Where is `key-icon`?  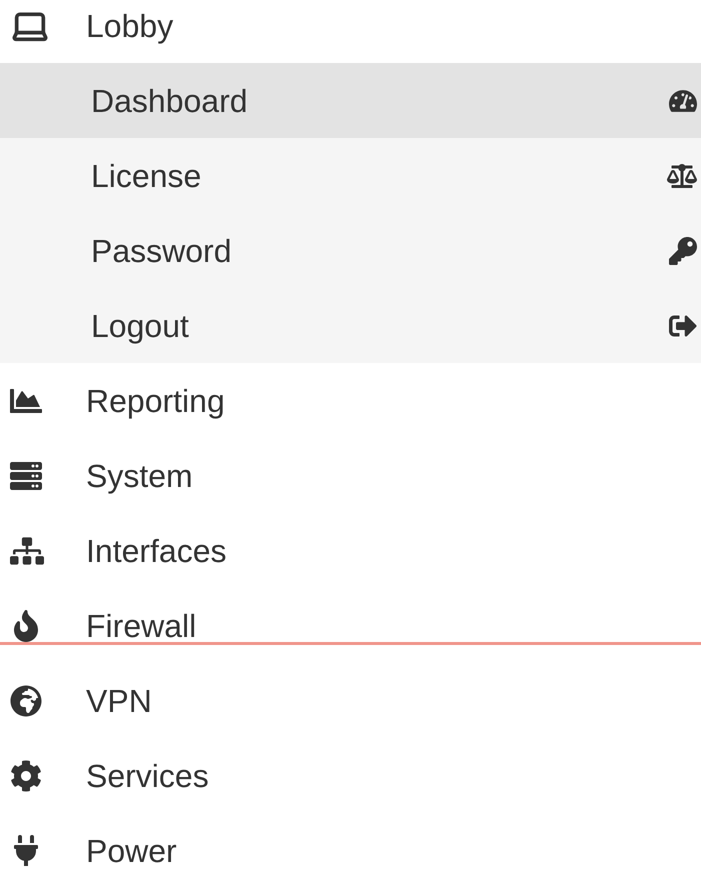
key-icon is located at coordinates (683, 250).